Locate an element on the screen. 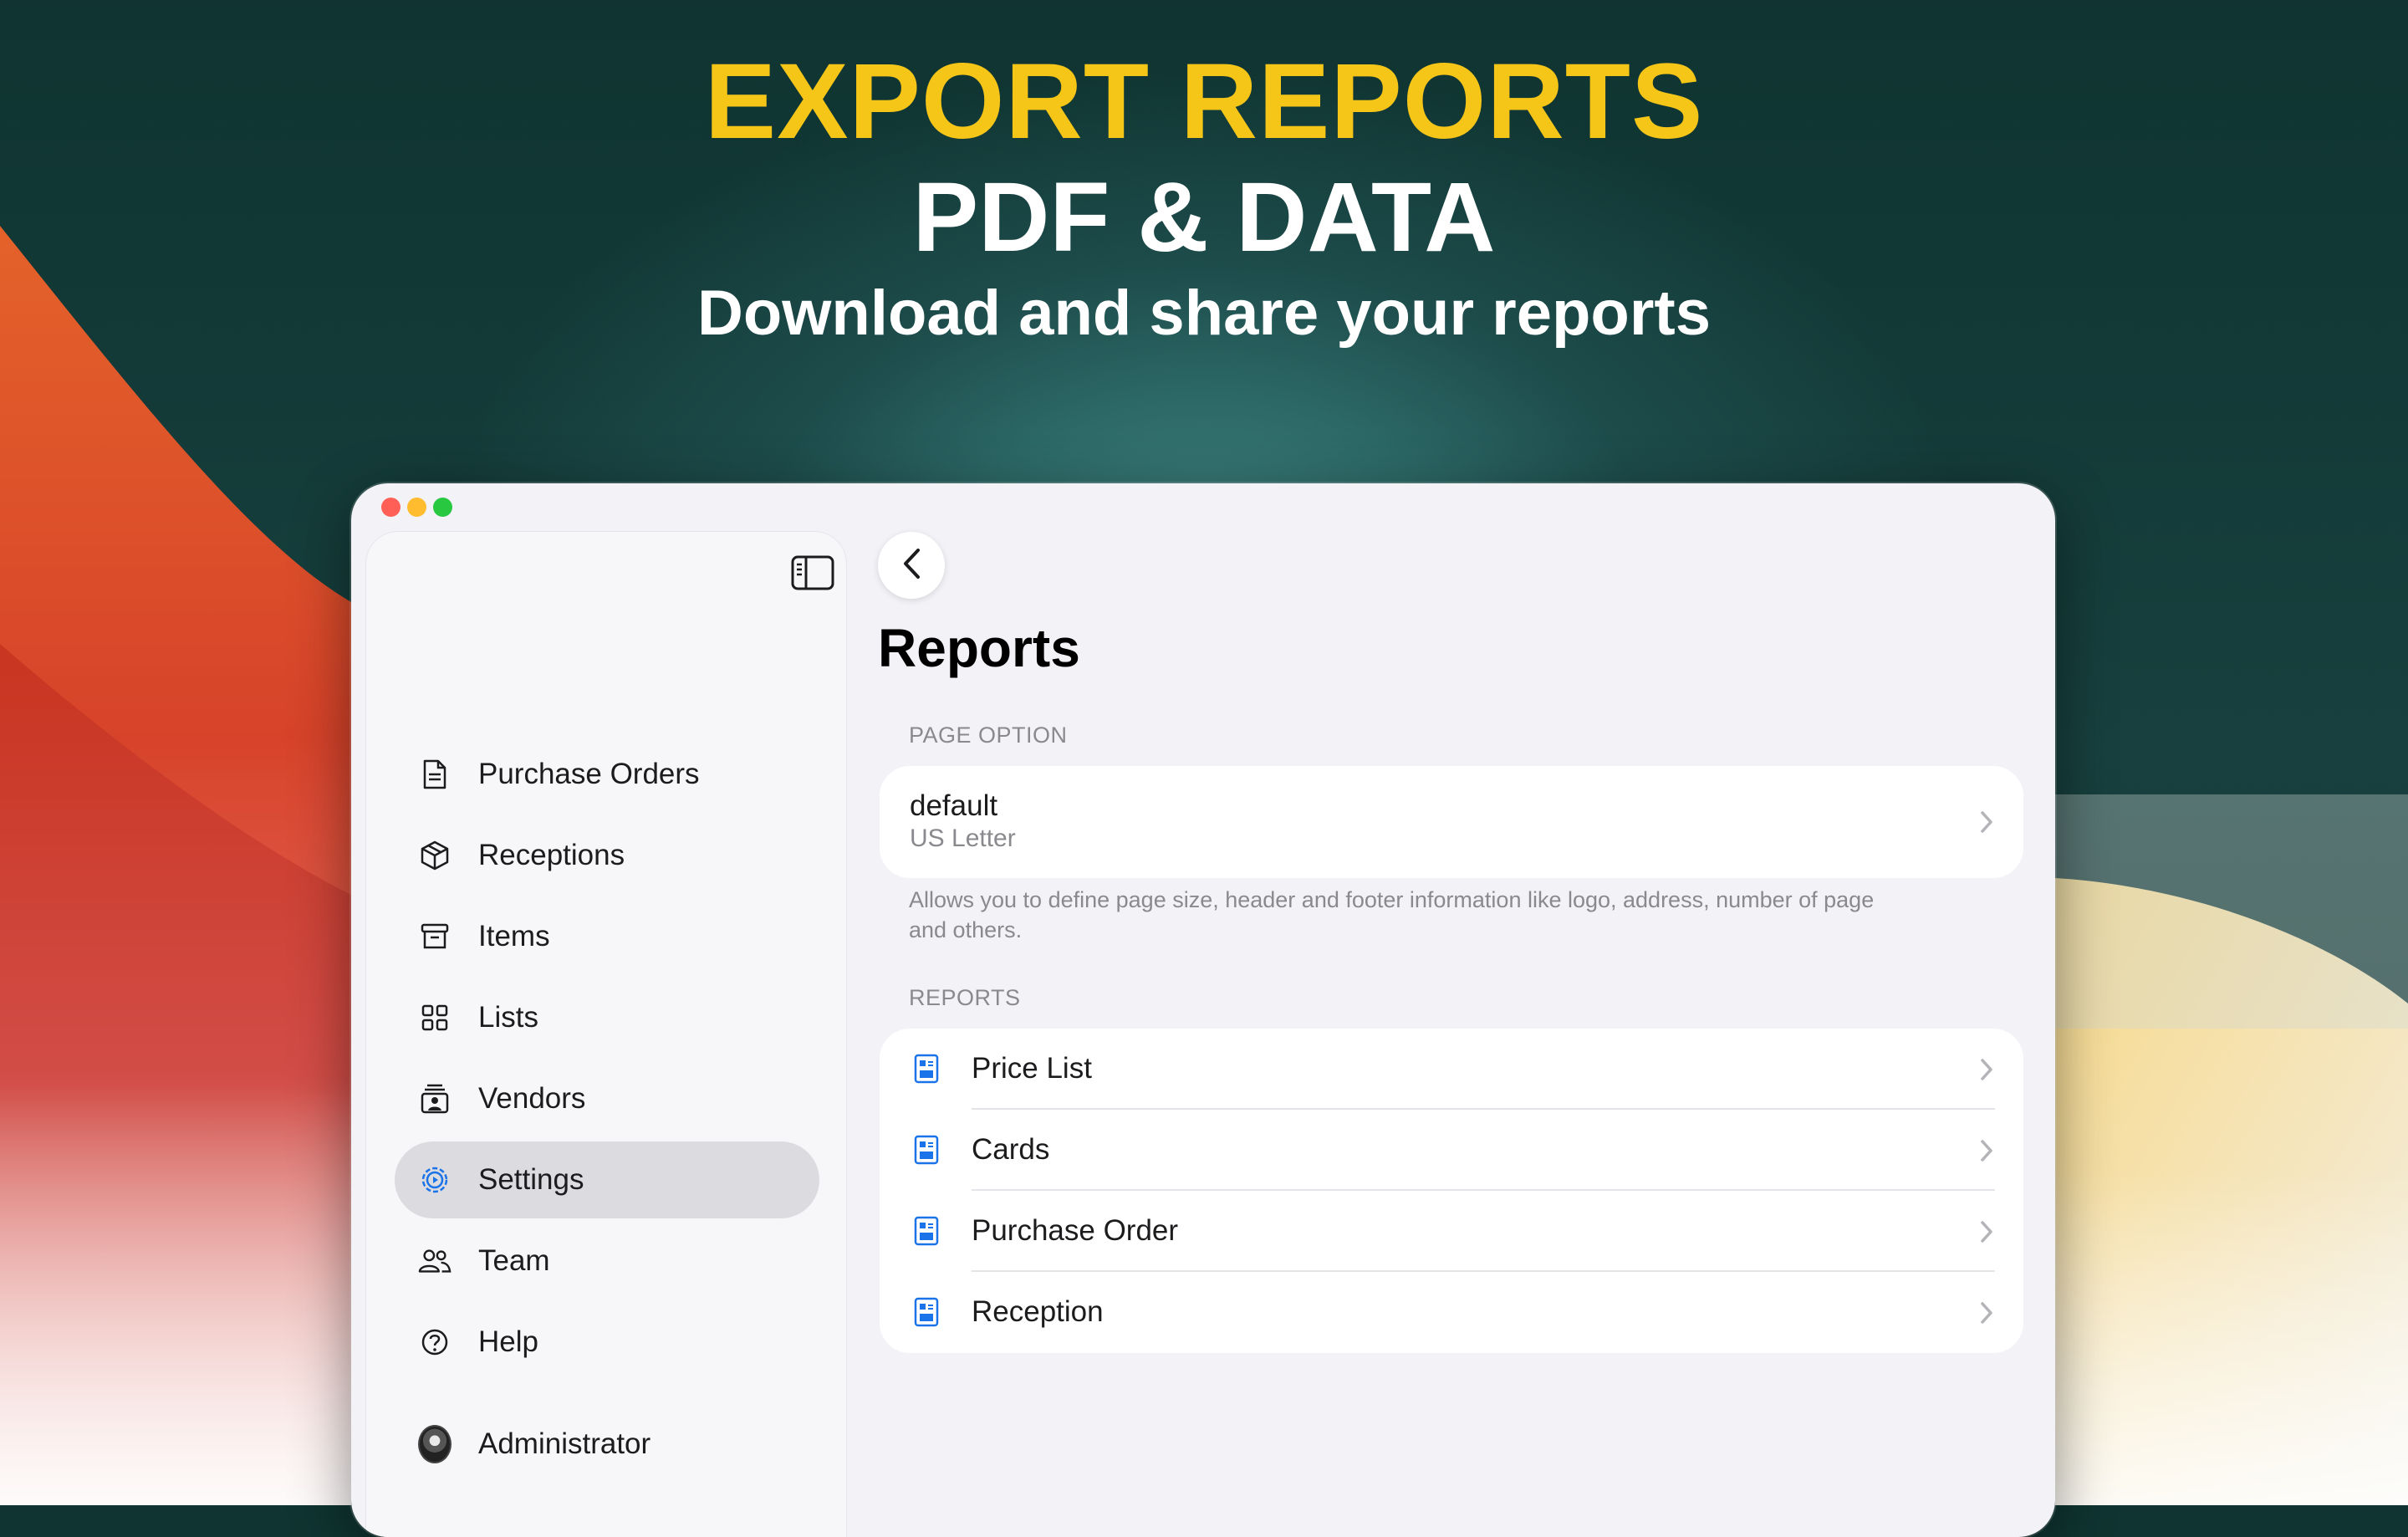 Image resolution: width=2408 pixels, height=1537 pixels. chevron-left-icon is located at coordinates (911, 566).